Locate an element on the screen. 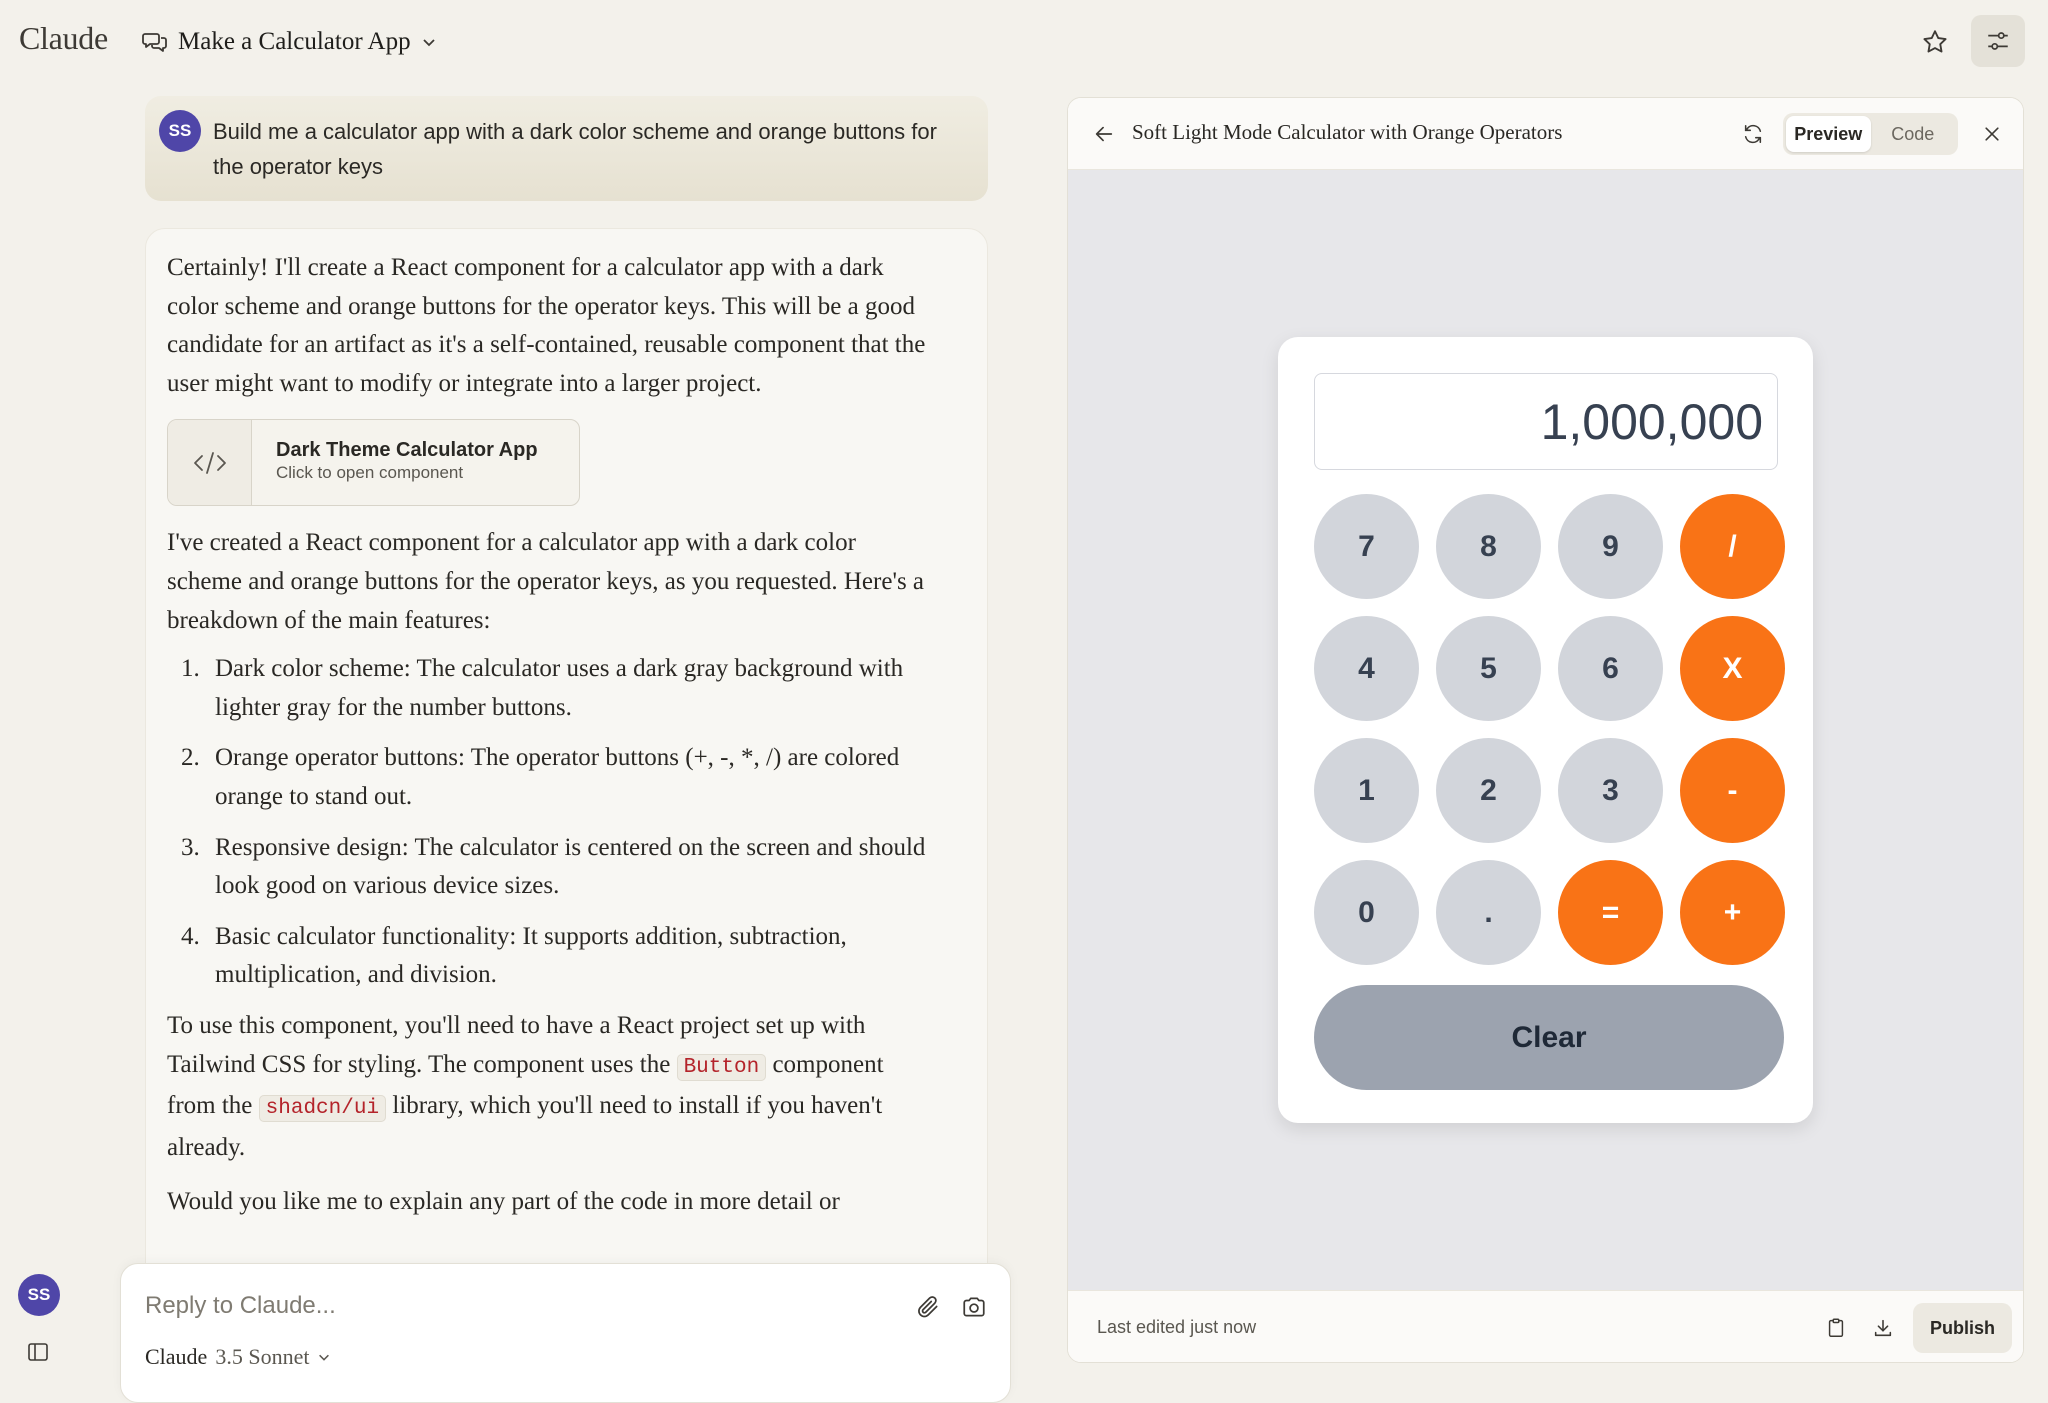 This screenshot has width=2048, height=1403. inline-code-shadcn: shadcn/ui is located at coordinates (322, 1109).